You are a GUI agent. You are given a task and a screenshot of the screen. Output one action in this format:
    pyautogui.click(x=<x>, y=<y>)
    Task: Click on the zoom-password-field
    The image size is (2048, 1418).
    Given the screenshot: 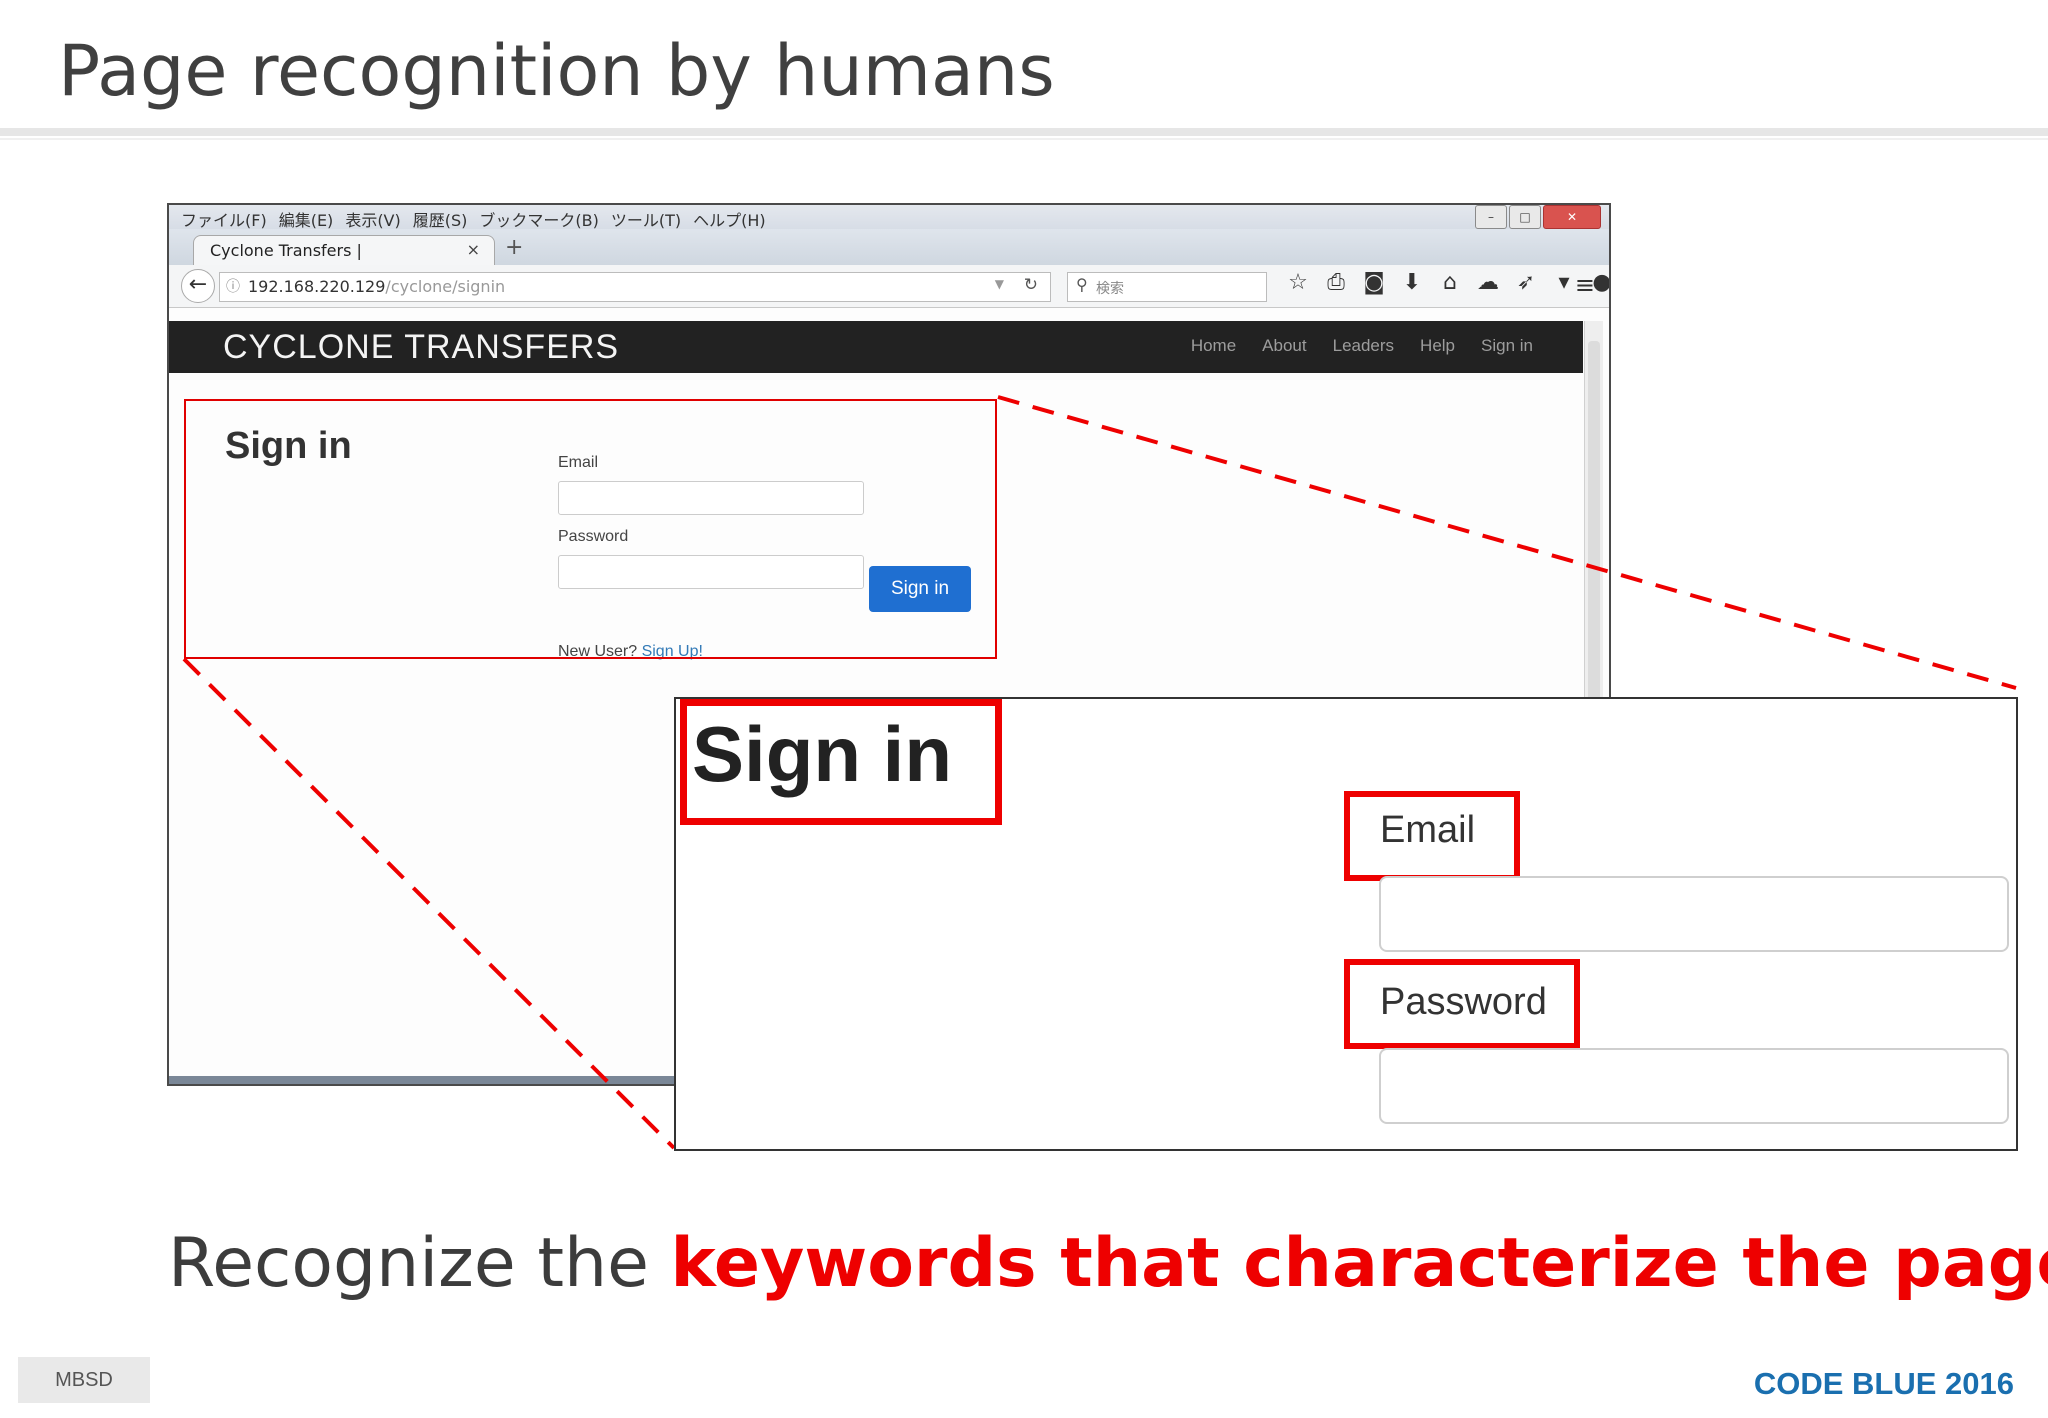 What is the action you would take?
    pyautogui.click(x=1694, y=1086)
    